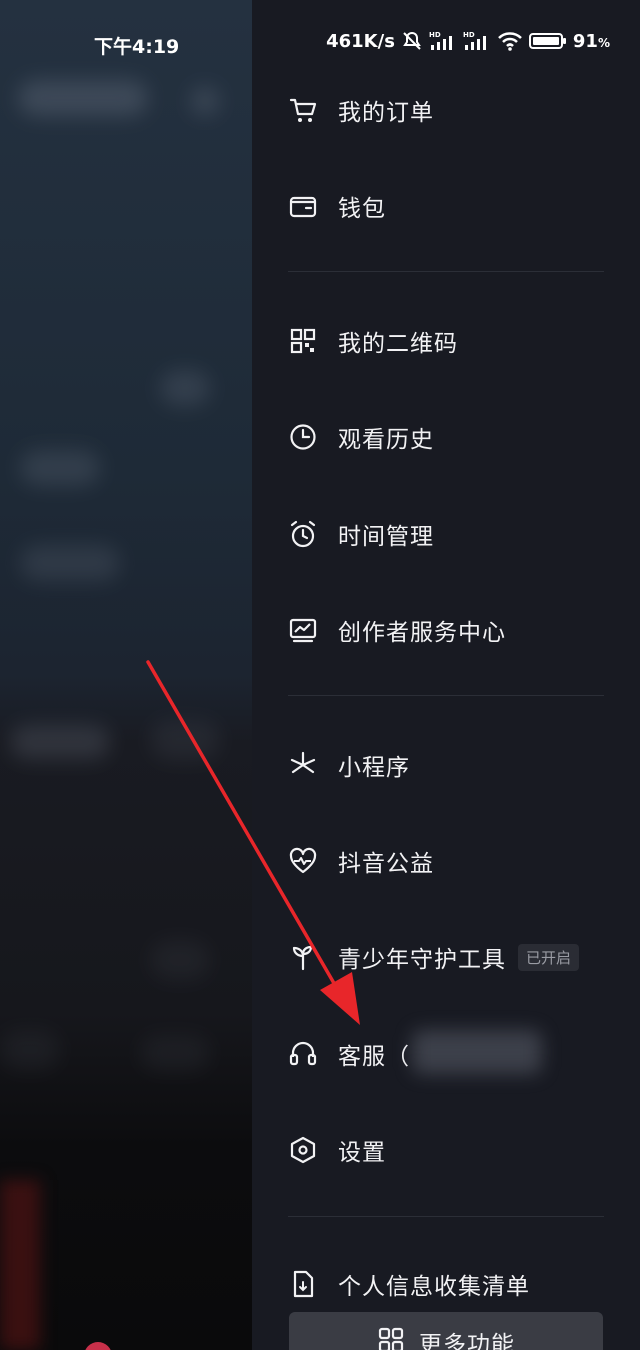  I want to click on menu-item-label: 钱包, so click(362, 209).